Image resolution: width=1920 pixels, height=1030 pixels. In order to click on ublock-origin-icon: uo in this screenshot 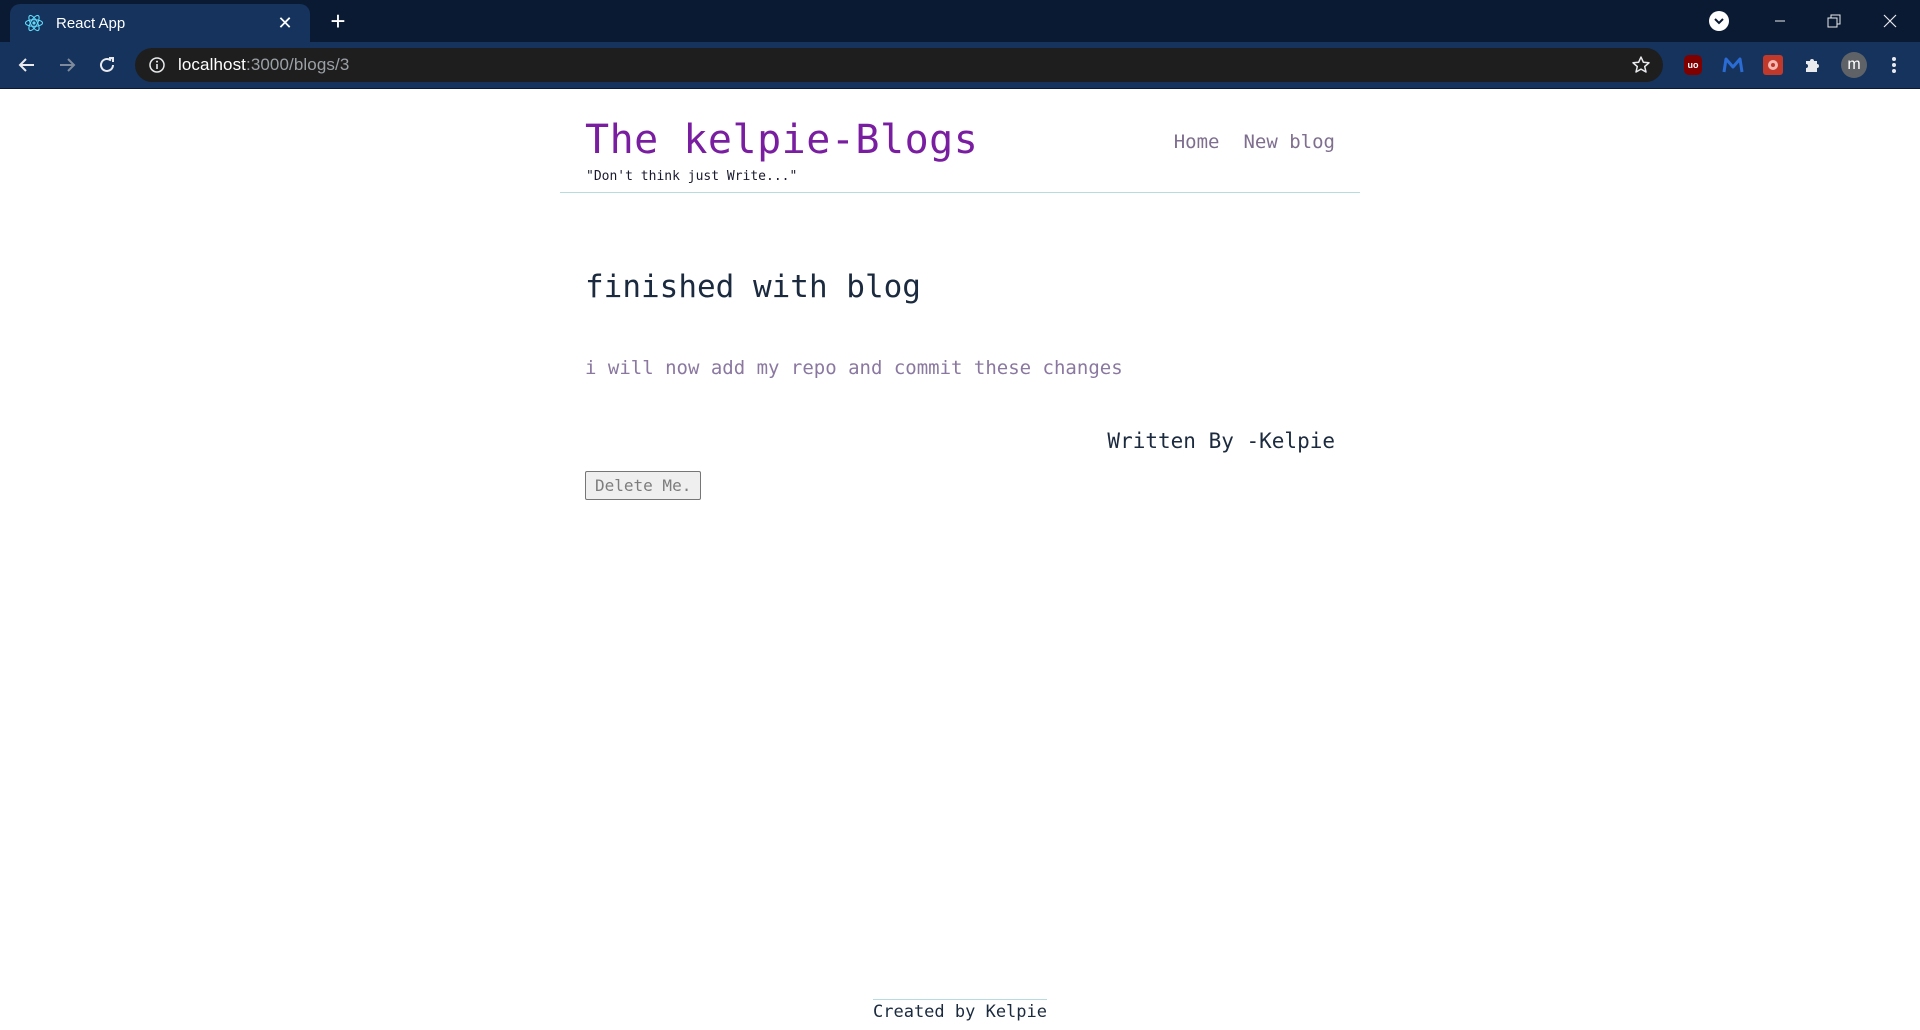, I will do `click(1693, 65)`.